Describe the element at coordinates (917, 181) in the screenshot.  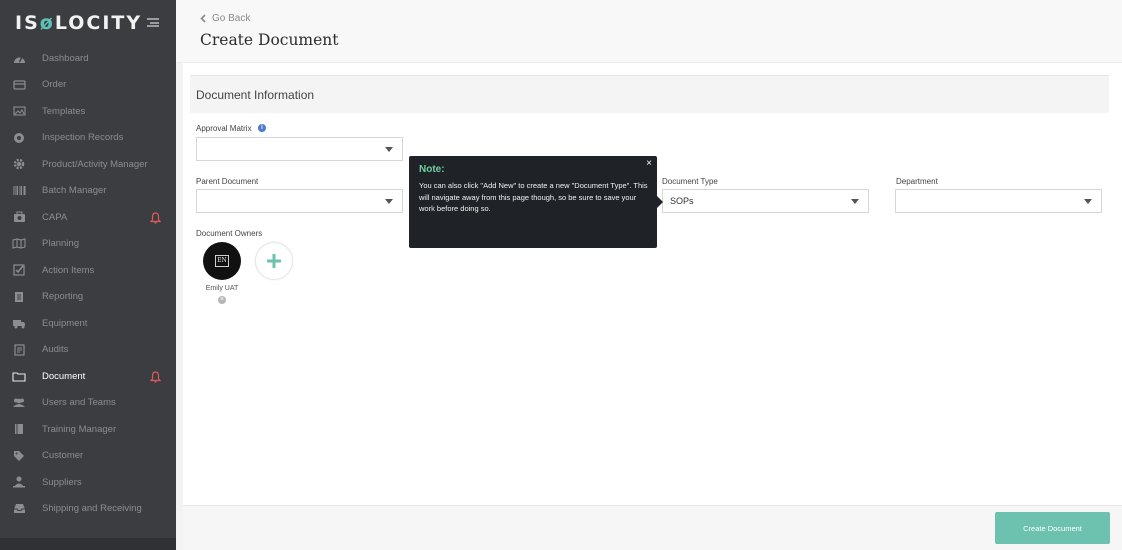
I see `department-label: Department` at that location.